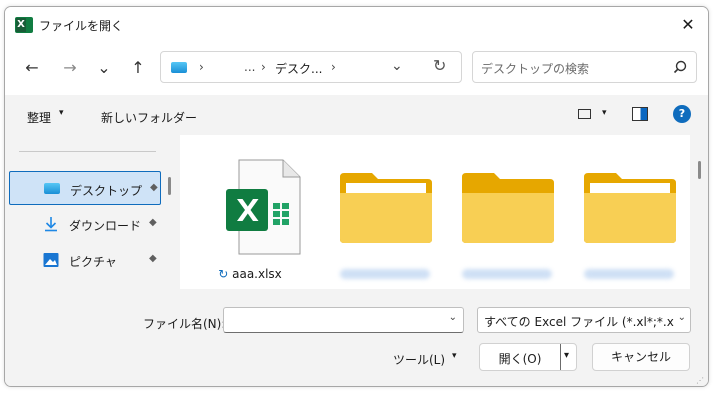  What do you see at coordinates (356, 115) in the screenshot?
I see `command-bar: 整理 ▾ 新しいフォルダー ▾ ?` at bounding box center [356, 115].